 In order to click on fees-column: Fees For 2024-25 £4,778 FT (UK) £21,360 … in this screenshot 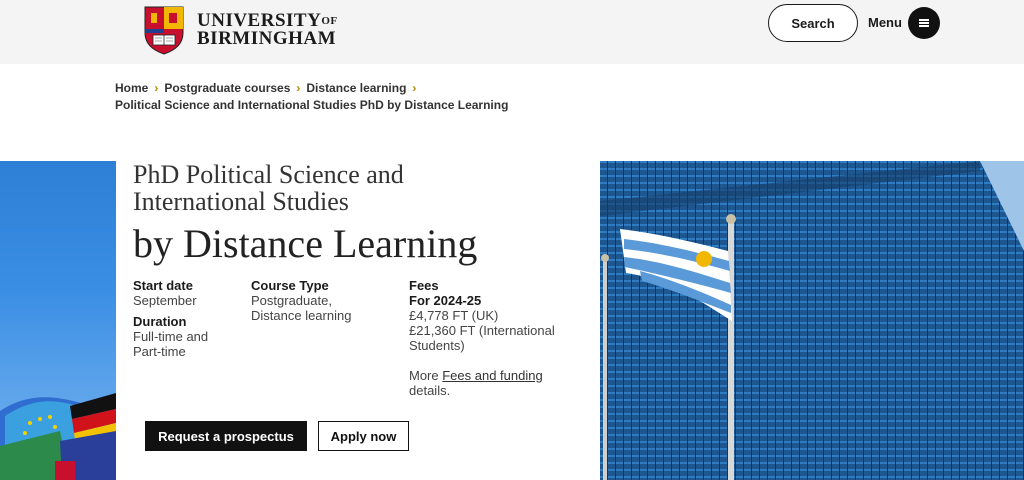, I will do `click(494, 338)`.